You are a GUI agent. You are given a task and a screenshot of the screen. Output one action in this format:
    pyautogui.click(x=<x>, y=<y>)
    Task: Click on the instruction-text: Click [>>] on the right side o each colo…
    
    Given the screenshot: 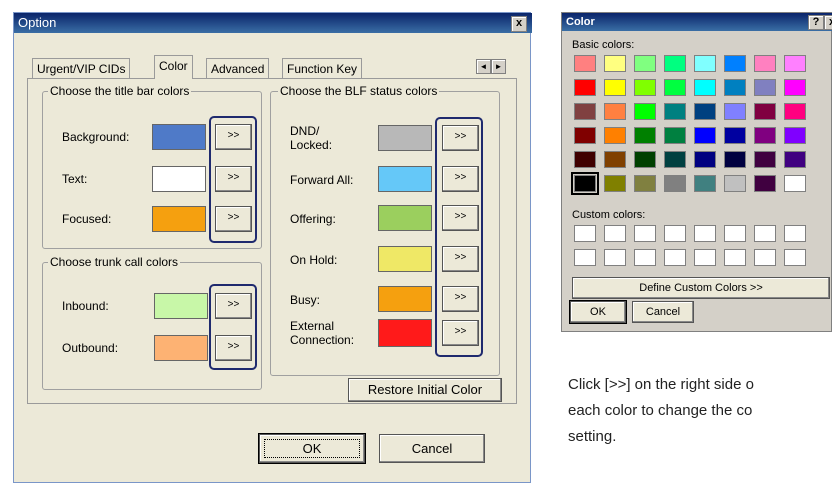 What is the action you would take?
    pyautogui.click(x=700, y=411)
    